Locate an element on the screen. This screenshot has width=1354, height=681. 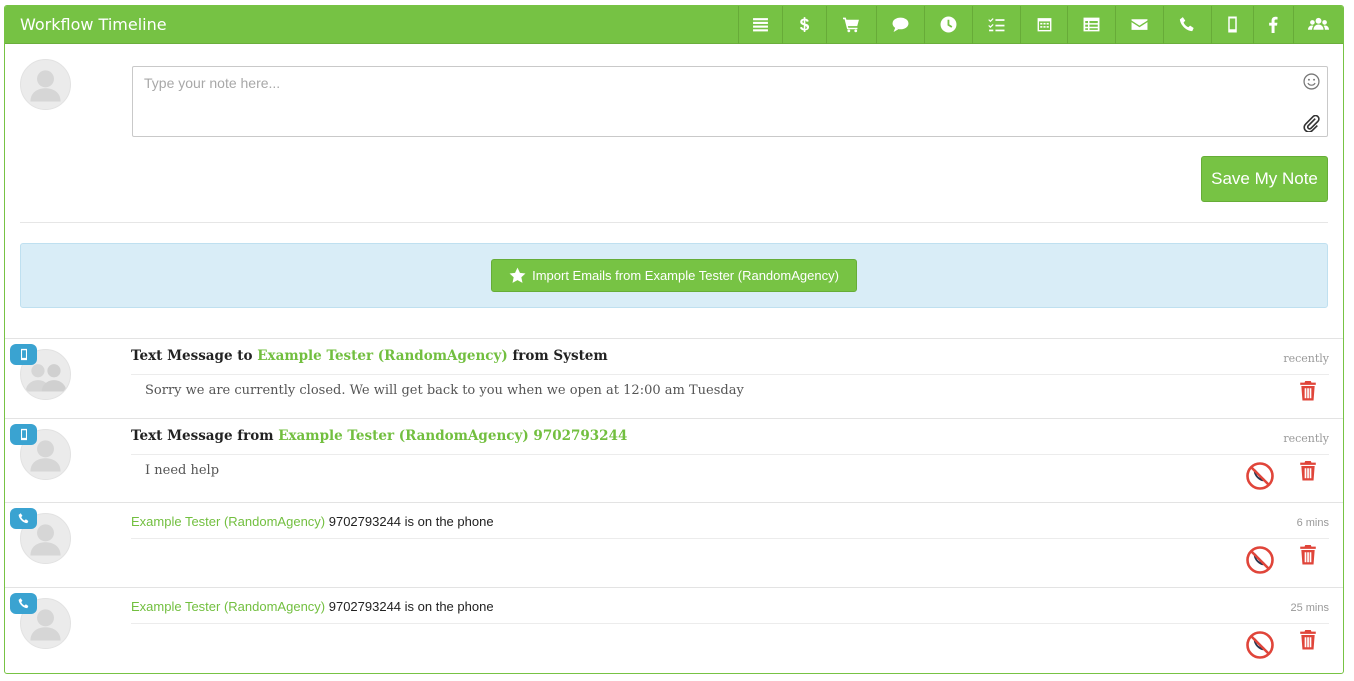
list-filter-button is located at coordinates (760, 25).